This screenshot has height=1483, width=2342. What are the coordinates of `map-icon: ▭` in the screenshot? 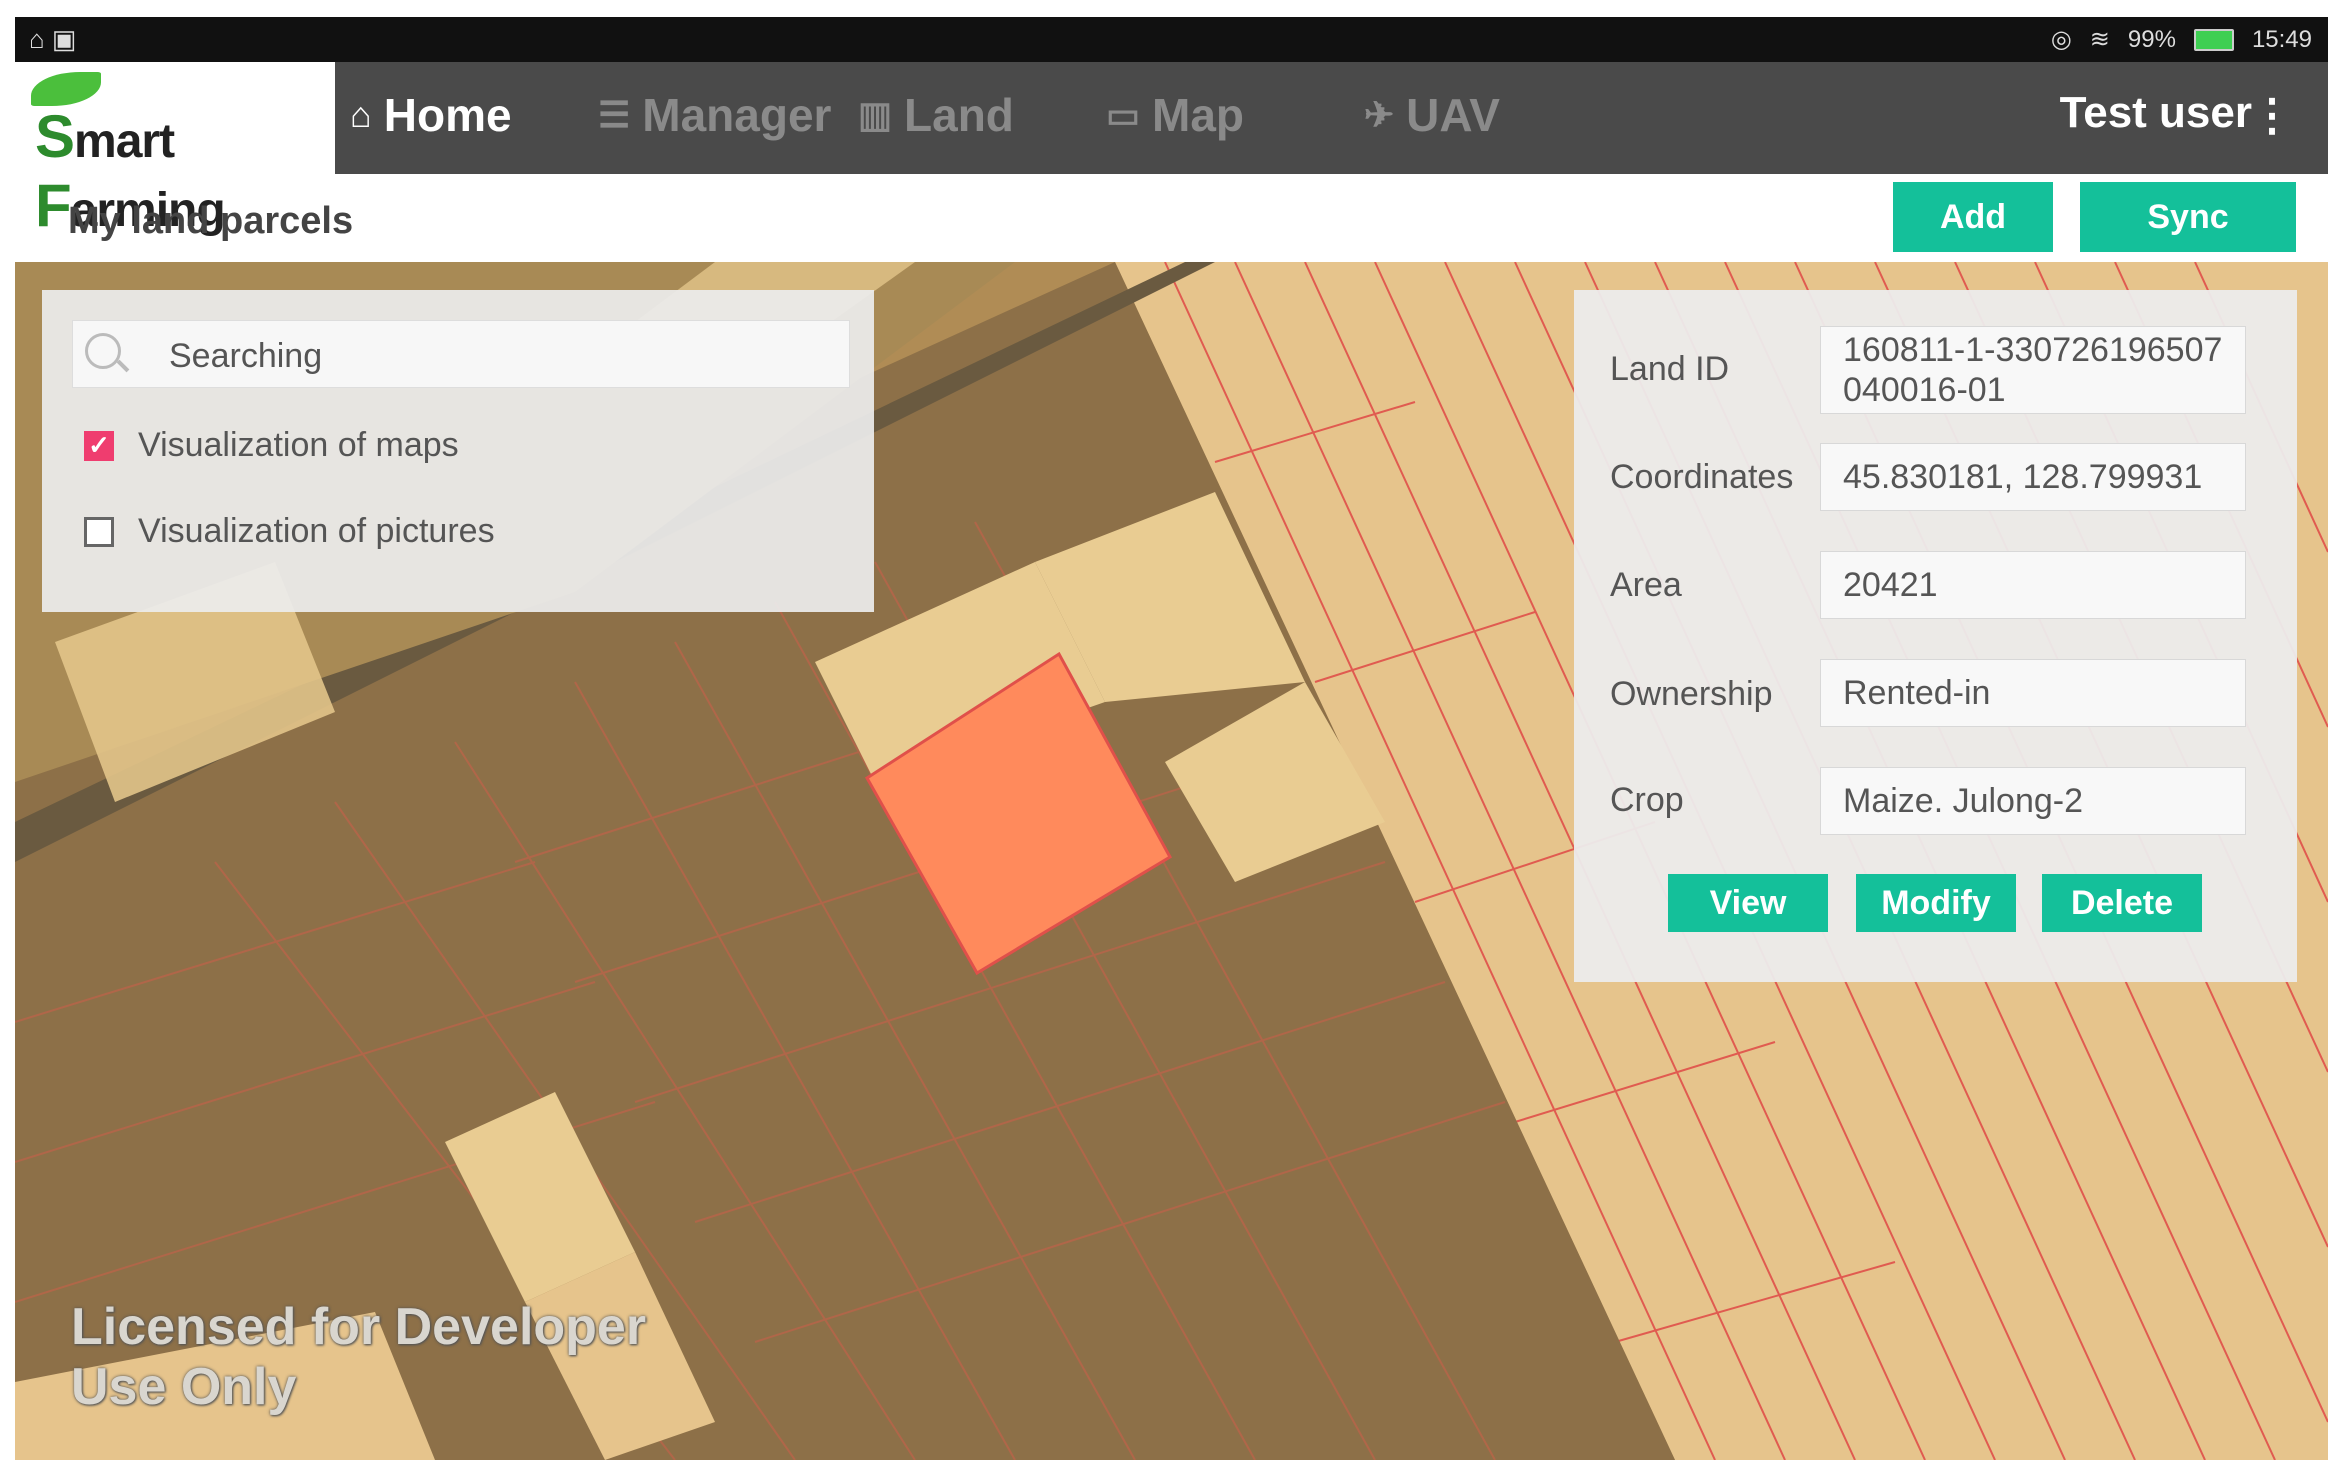 It's located at (1123, 114).